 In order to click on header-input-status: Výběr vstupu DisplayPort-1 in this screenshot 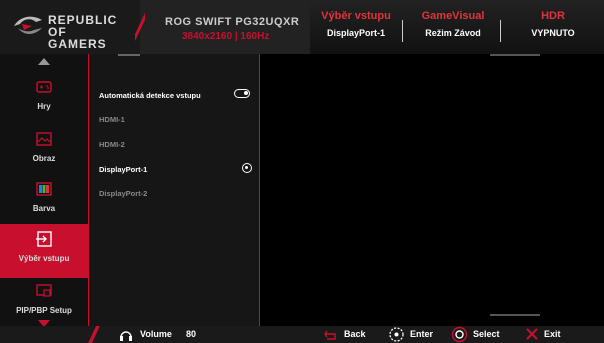, I will do `click(356, 24)`.